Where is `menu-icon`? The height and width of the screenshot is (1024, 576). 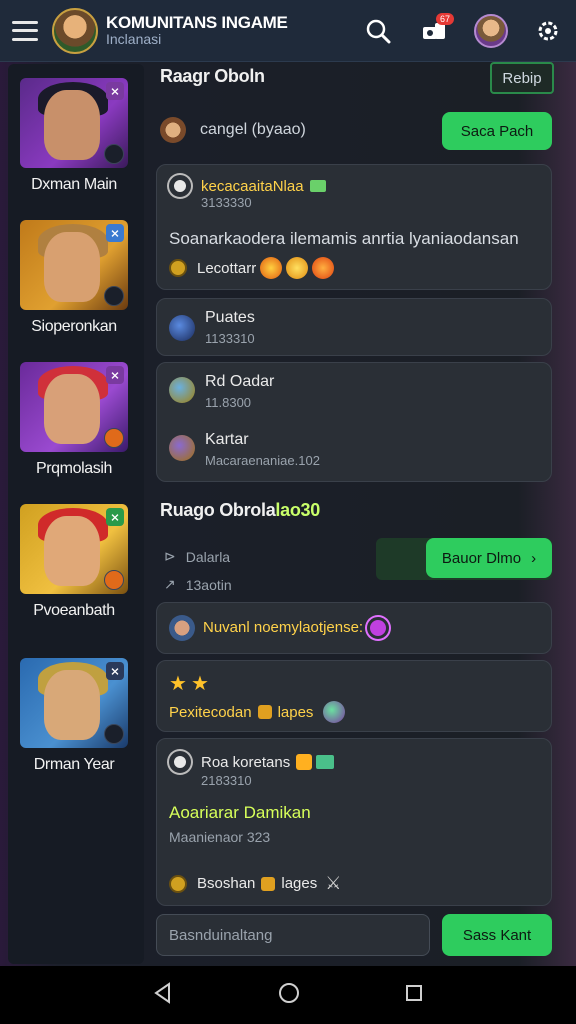
menu-icon is located at coordinates (25, 30).